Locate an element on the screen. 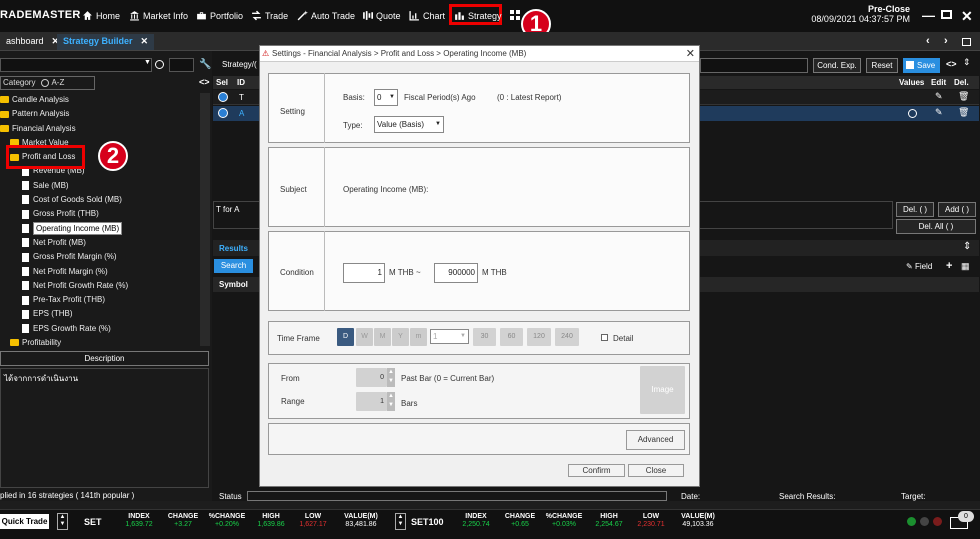 The width and height of the screenshot is (980, 539). nav-auto-trade: Auto Trade is located at coordinates (326, 15).